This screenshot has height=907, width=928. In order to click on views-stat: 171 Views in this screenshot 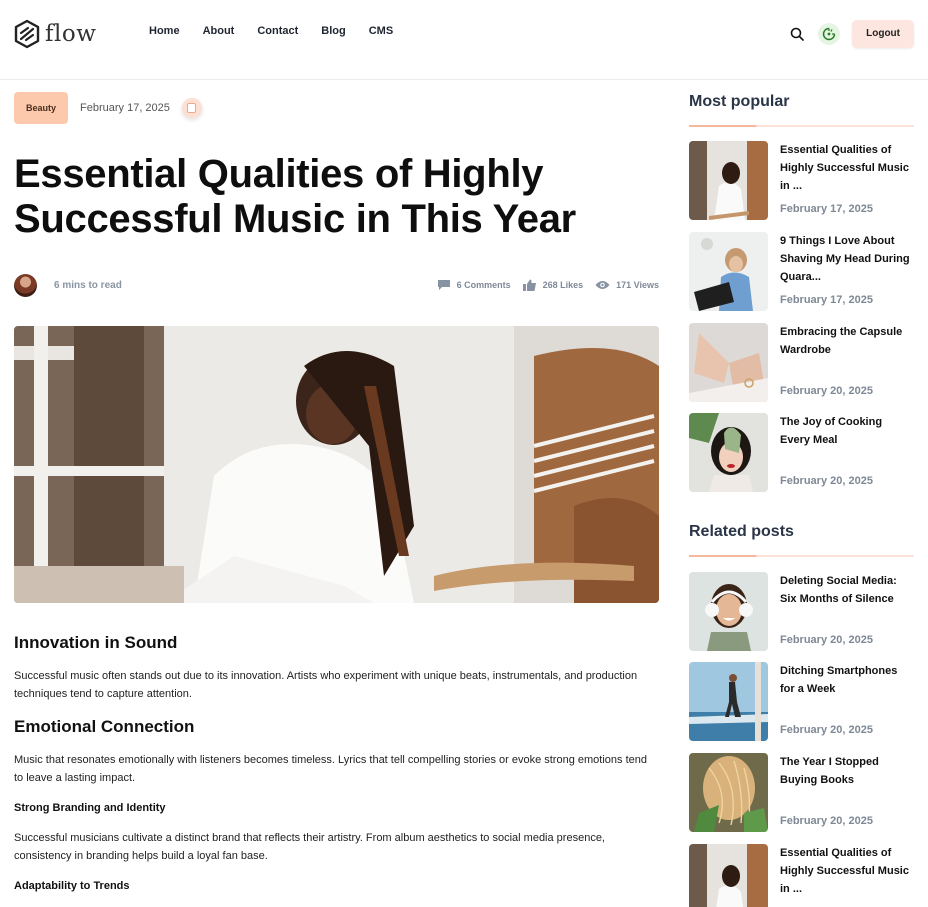, I will do `click(627, 285)`.